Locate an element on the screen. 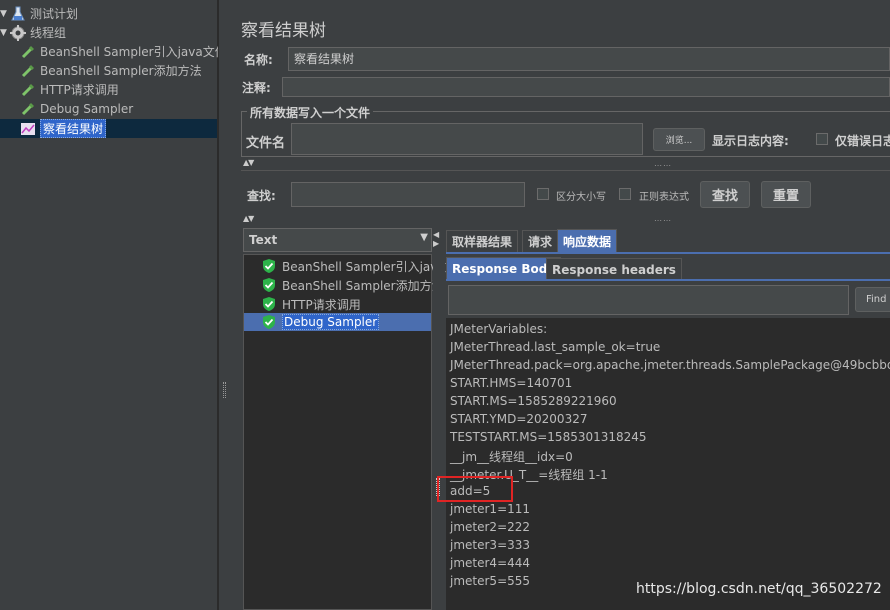  case-sensitive-label: 区分大小写 is located at coordinates (581, 197).